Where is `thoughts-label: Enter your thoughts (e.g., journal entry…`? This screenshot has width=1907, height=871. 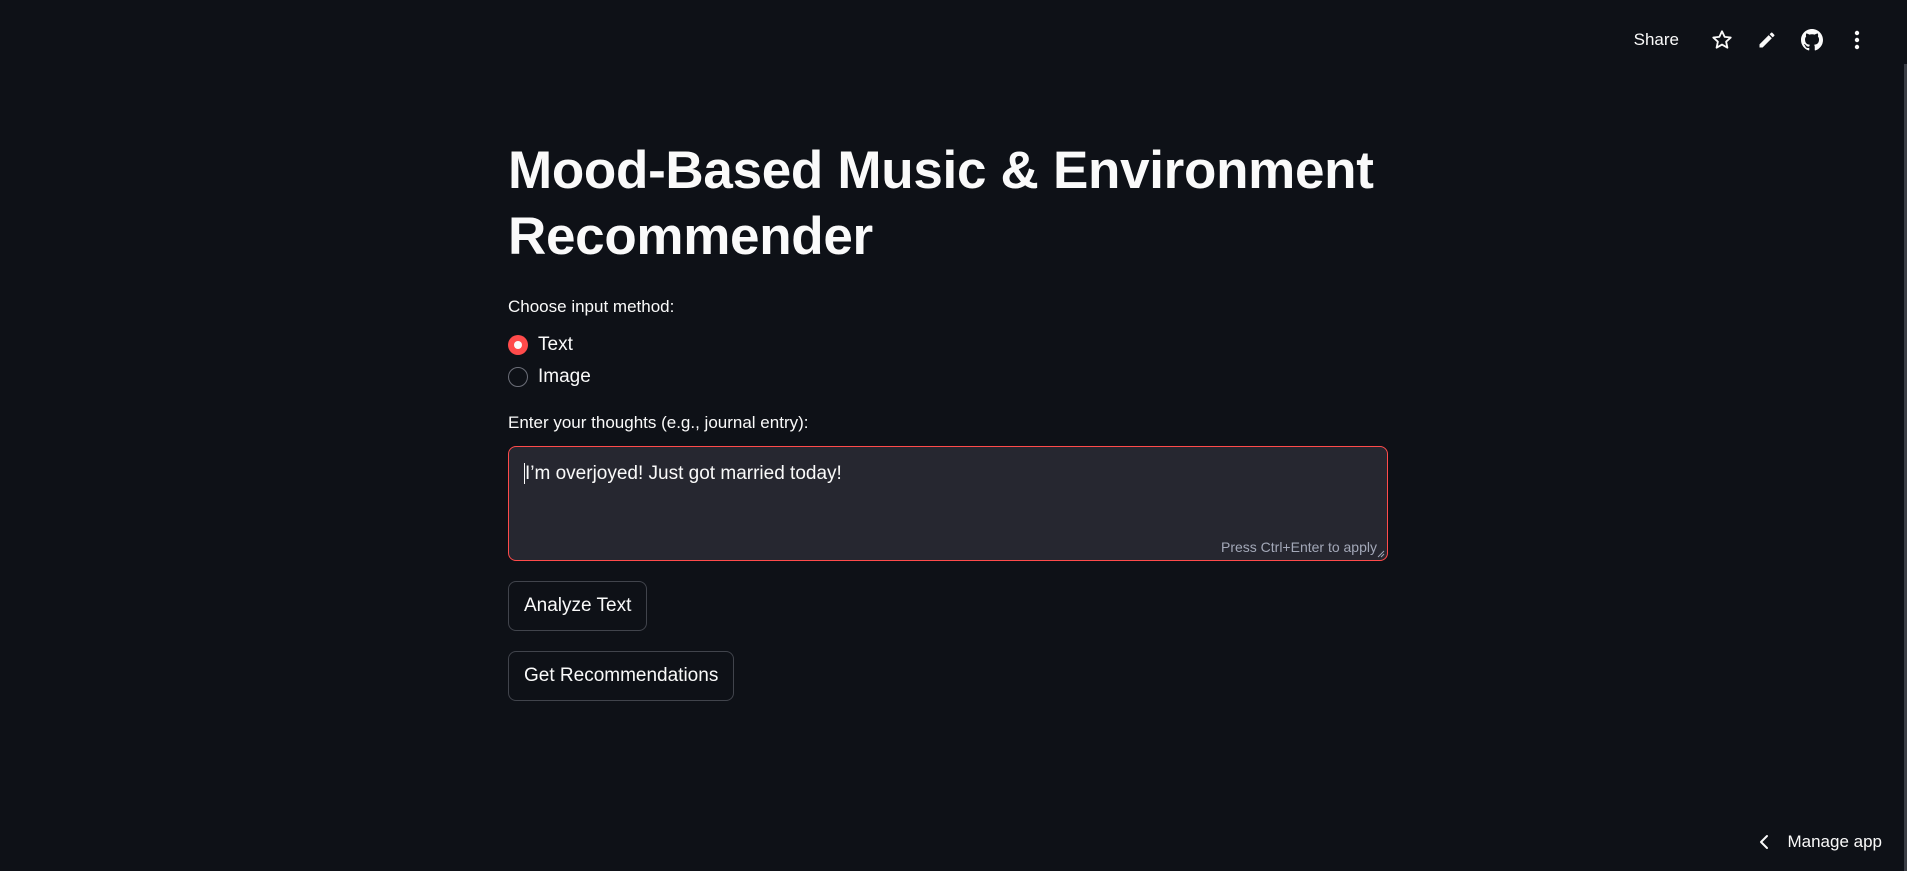
thoughts-label: Enter your thoughts (e.g., journal entry… is located at coordinates (658, 422).